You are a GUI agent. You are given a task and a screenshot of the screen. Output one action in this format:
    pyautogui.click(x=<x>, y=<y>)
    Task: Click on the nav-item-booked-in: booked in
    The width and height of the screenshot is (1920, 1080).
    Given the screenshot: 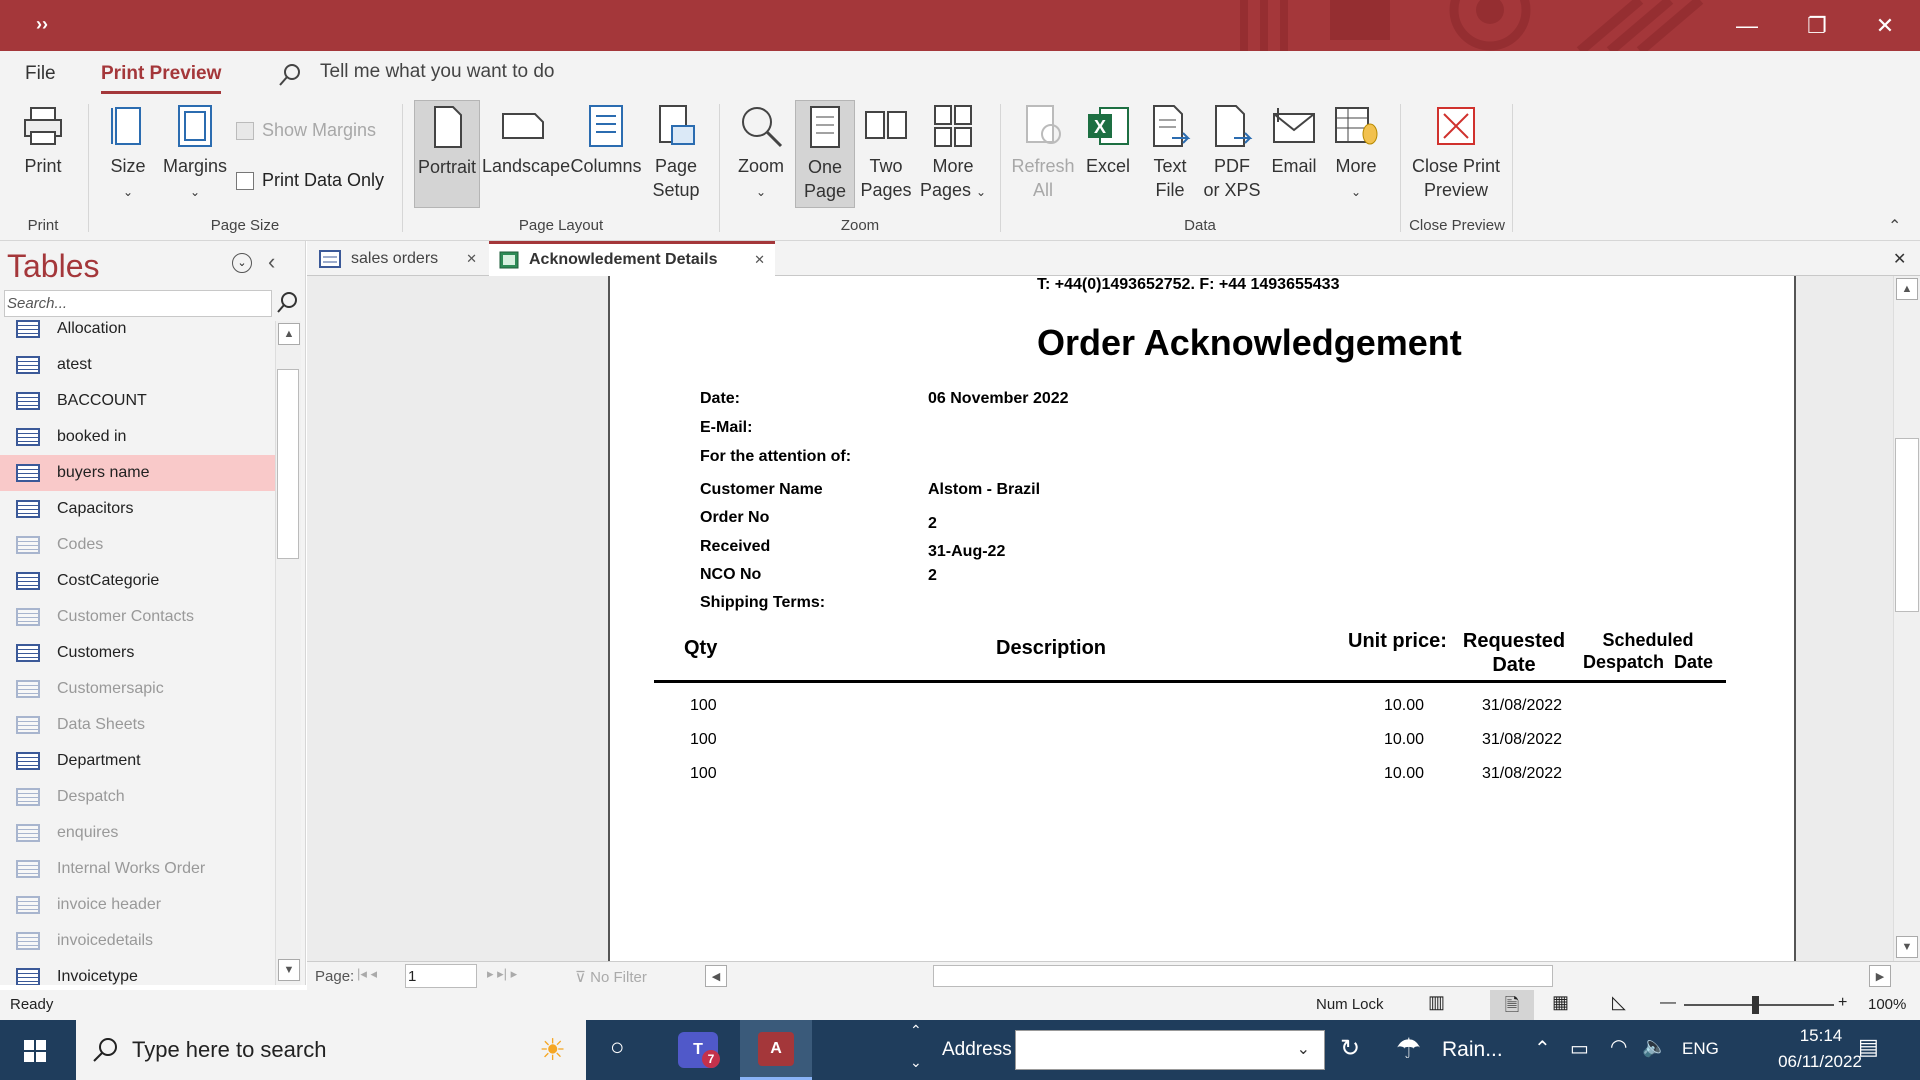 What is the action you would take?
    pyautogui.click(x=137, y=437)
    